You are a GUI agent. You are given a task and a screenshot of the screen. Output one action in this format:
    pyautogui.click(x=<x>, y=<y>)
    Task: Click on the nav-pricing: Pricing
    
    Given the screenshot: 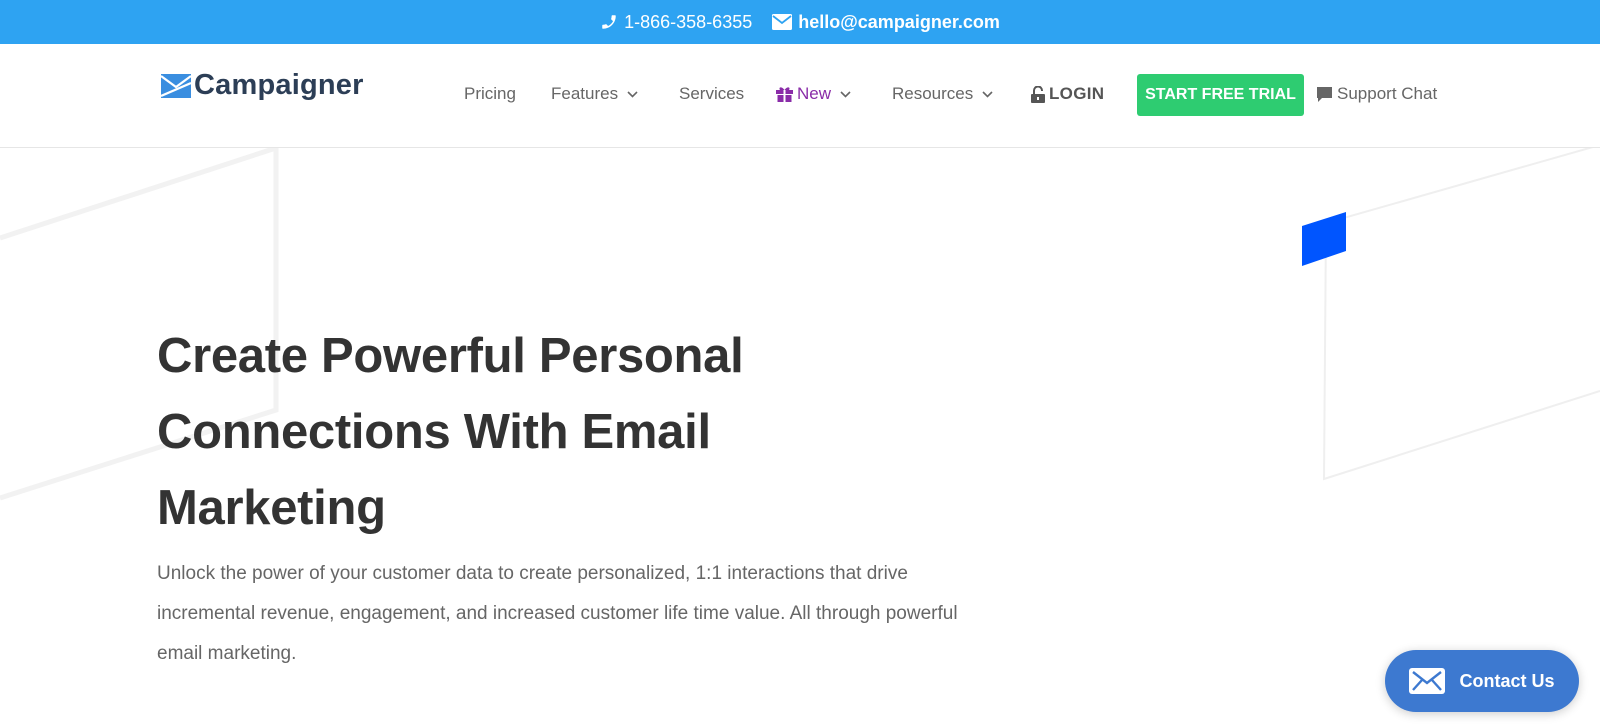 What is the action you would take?
    pyautogui.click(x=490, y=94)
    